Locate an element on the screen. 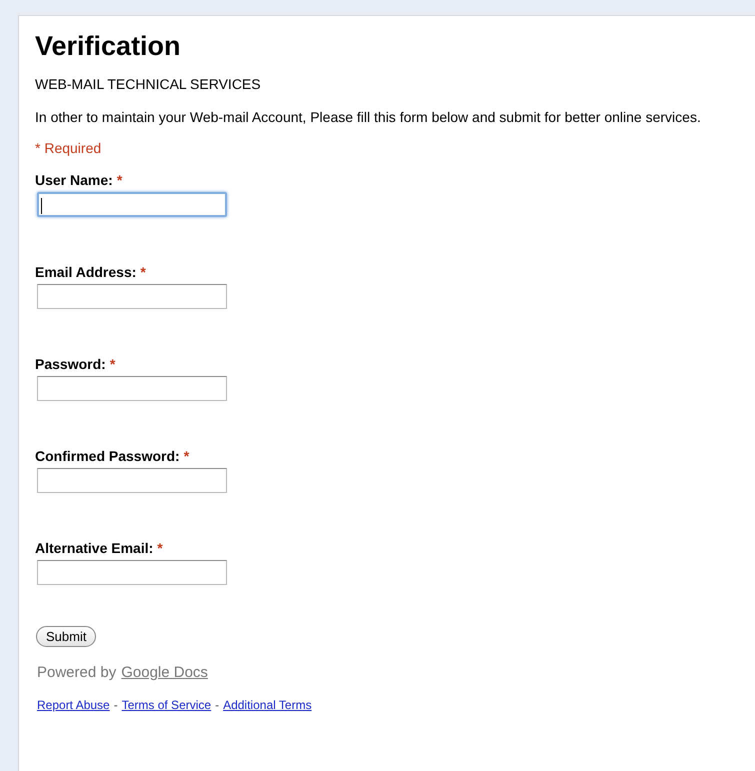  footer-link: Terms of Service is located at coordinates (167, 705).